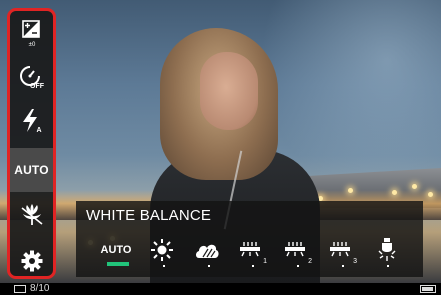 Image resolution: width=441 pixels, height=295 pixels. I want to click on wb-option-incandescent, so click(387, 250).